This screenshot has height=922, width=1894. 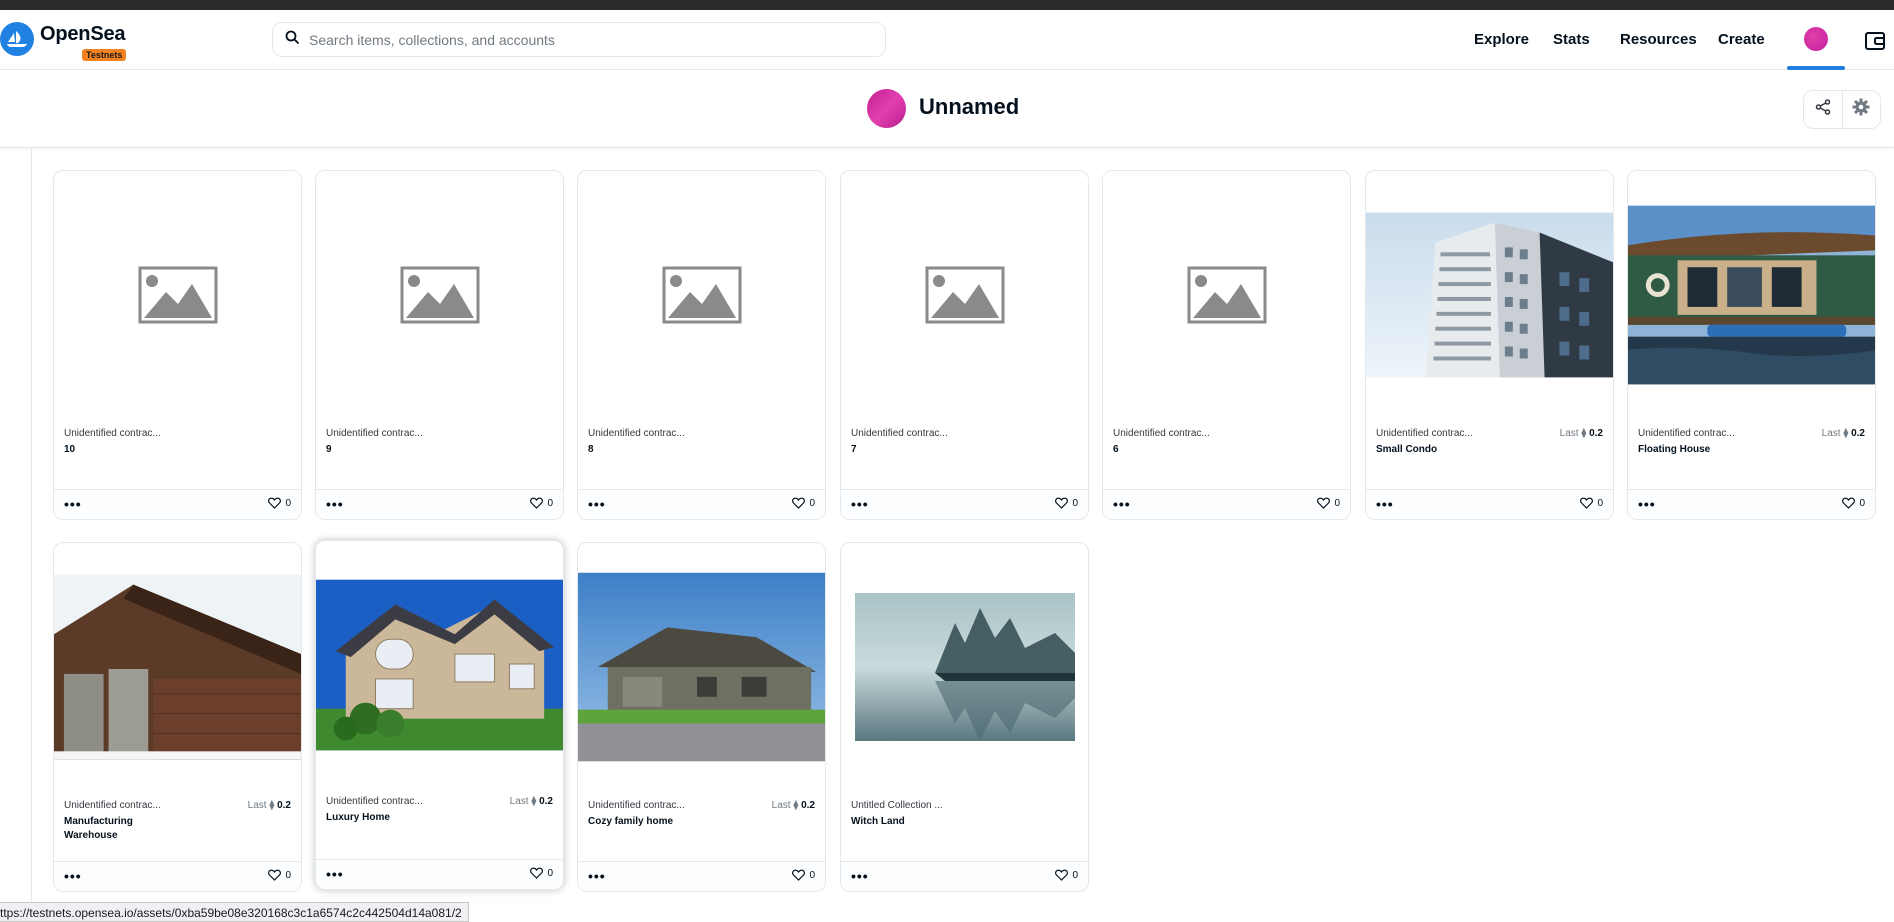 What do you see at coordinates (83, 33) in the screenshot?
I see `brand-name: OpenSea` at bounding box center [83, 33].